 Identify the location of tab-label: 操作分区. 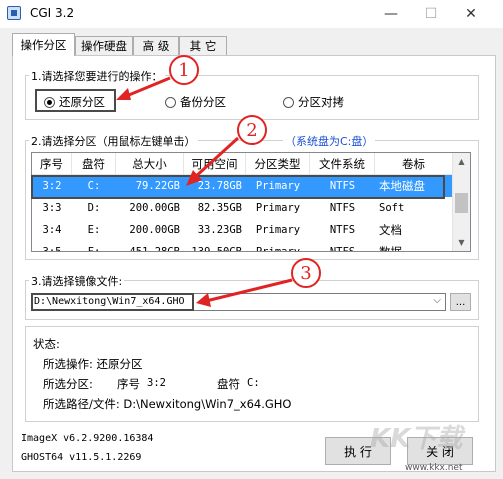
(43, 45).